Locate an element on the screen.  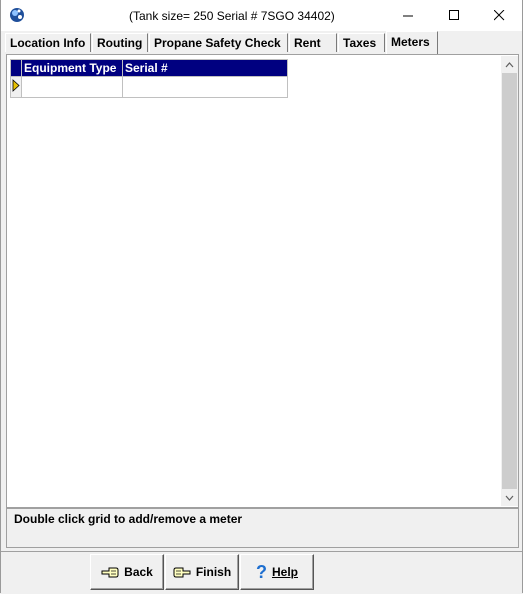
tab-taxes: Taxes is located at coordinates (361, 42).